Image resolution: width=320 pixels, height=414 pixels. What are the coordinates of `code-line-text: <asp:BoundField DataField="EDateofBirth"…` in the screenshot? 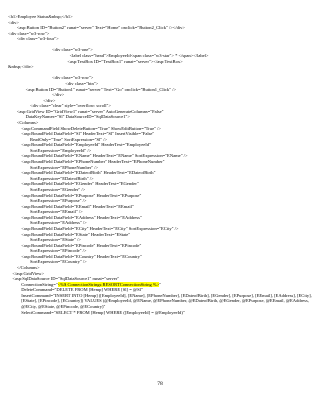 It's located at (88, 173).